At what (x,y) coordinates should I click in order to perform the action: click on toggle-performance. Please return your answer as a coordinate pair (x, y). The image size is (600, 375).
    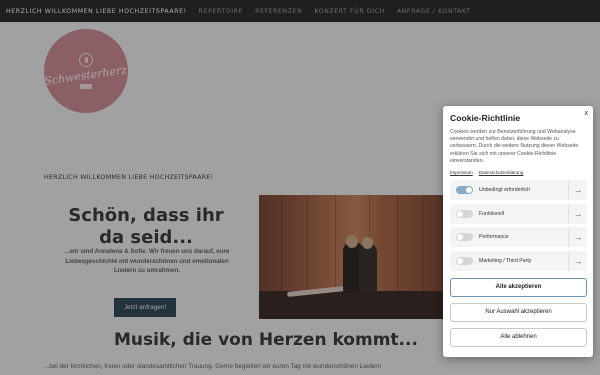
    Looking at the image, I should click on (464, 237).